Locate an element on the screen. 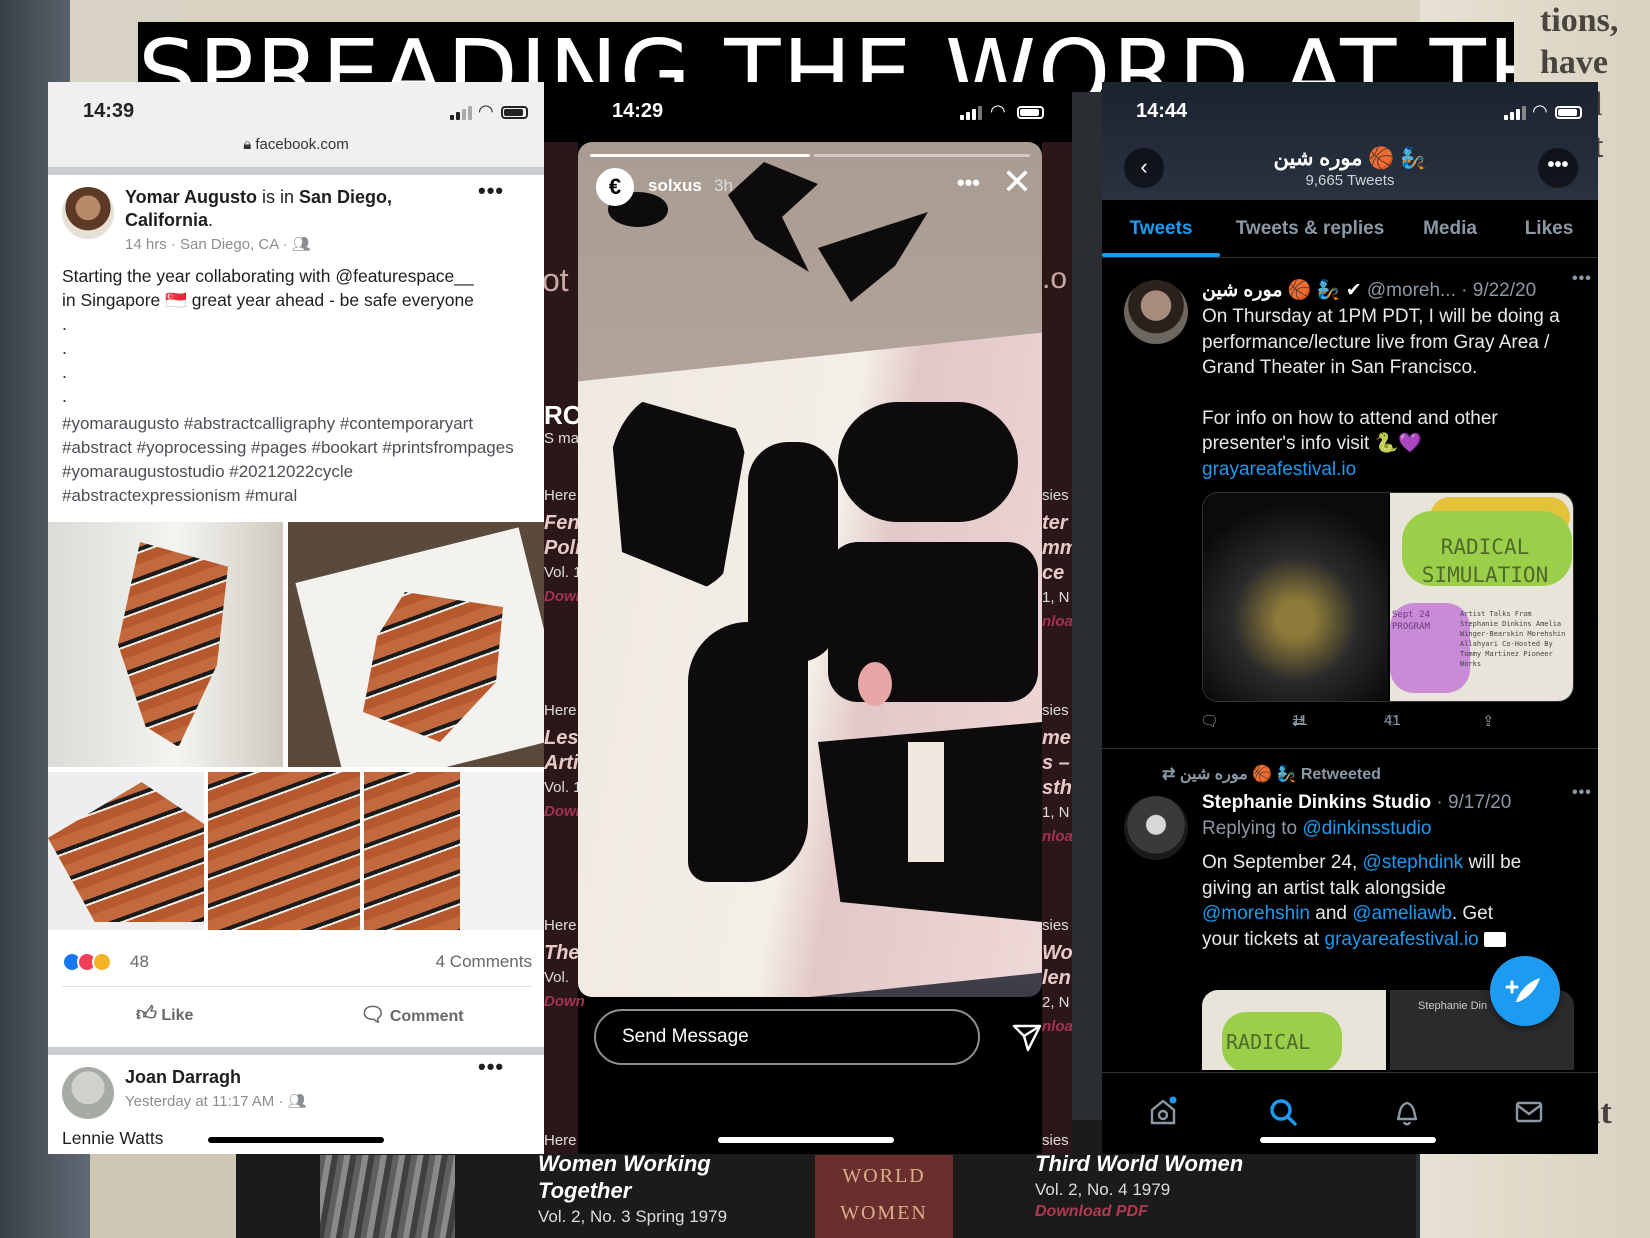 The image size is (1650, 1238). tweet-header: Stephanie Dinkins Studio · 9/17/20 is located at coordinates (1392, 803).